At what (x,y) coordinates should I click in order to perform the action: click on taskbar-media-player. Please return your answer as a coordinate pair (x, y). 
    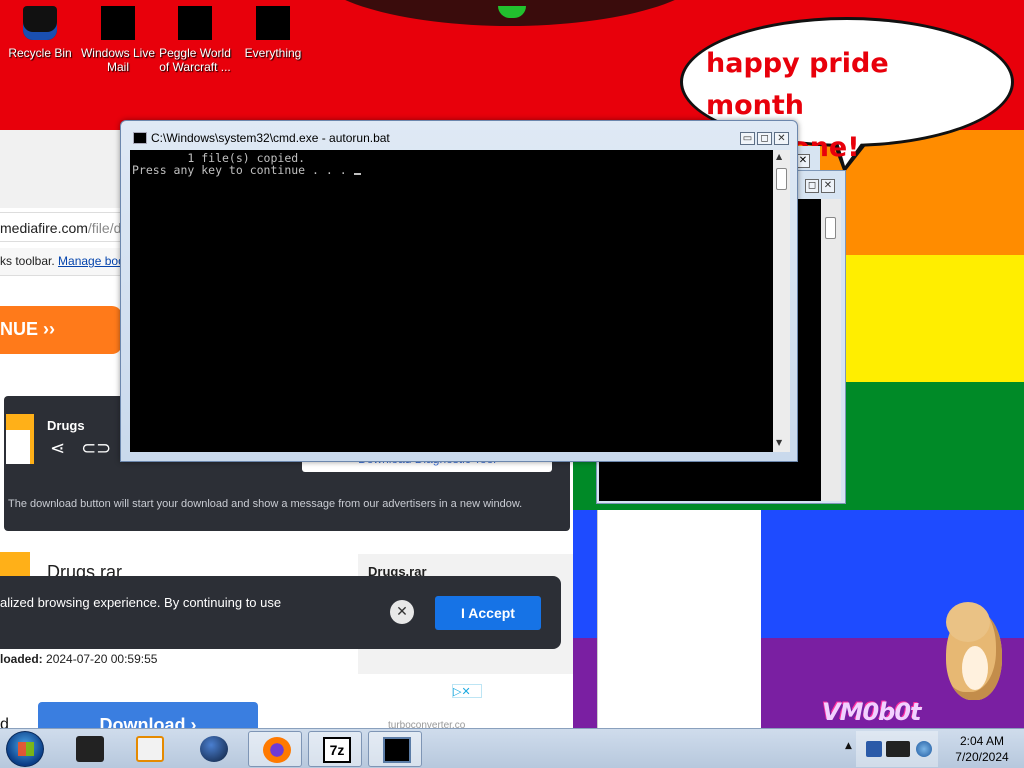
    Looking at the image, I should click on (149, 749).